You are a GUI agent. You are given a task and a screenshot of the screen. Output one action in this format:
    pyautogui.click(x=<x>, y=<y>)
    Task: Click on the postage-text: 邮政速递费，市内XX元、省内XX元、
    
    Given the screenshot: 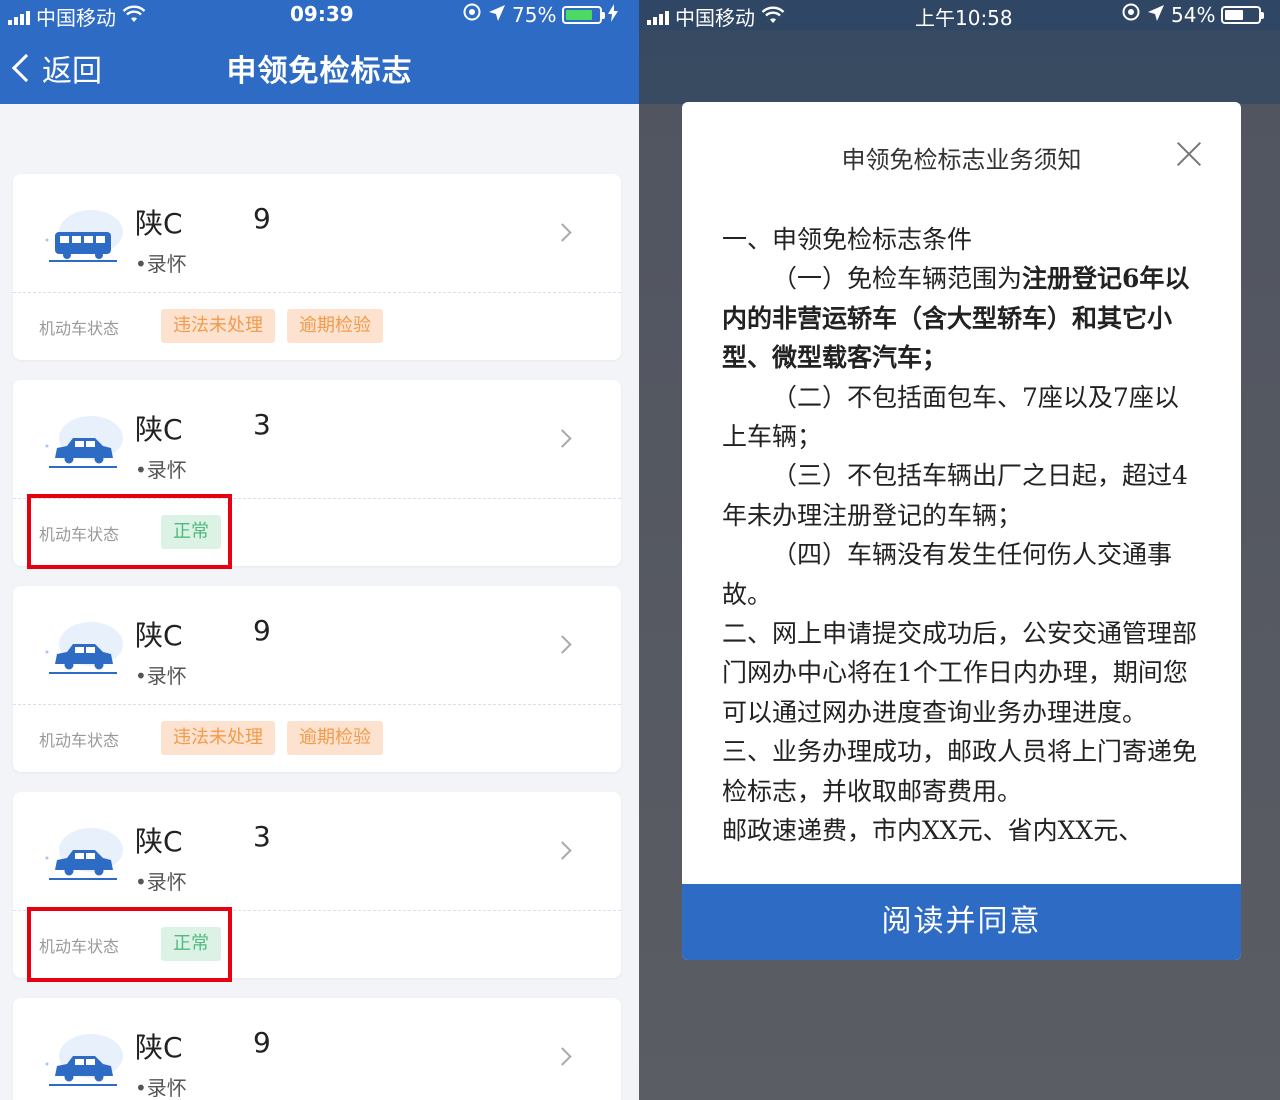 What is the action you would take?
    pyautogui.click(x=933, y=831)
    